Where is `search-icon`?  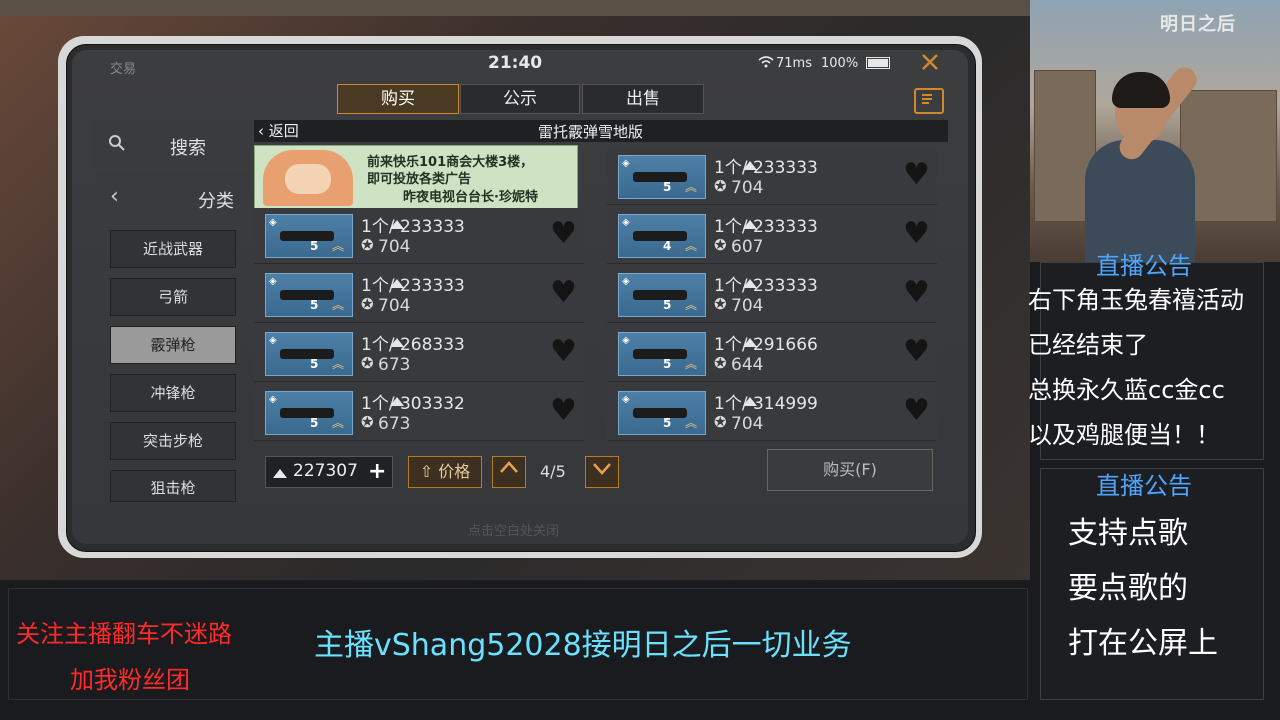 search-icon is located at coordinates (117, 145).